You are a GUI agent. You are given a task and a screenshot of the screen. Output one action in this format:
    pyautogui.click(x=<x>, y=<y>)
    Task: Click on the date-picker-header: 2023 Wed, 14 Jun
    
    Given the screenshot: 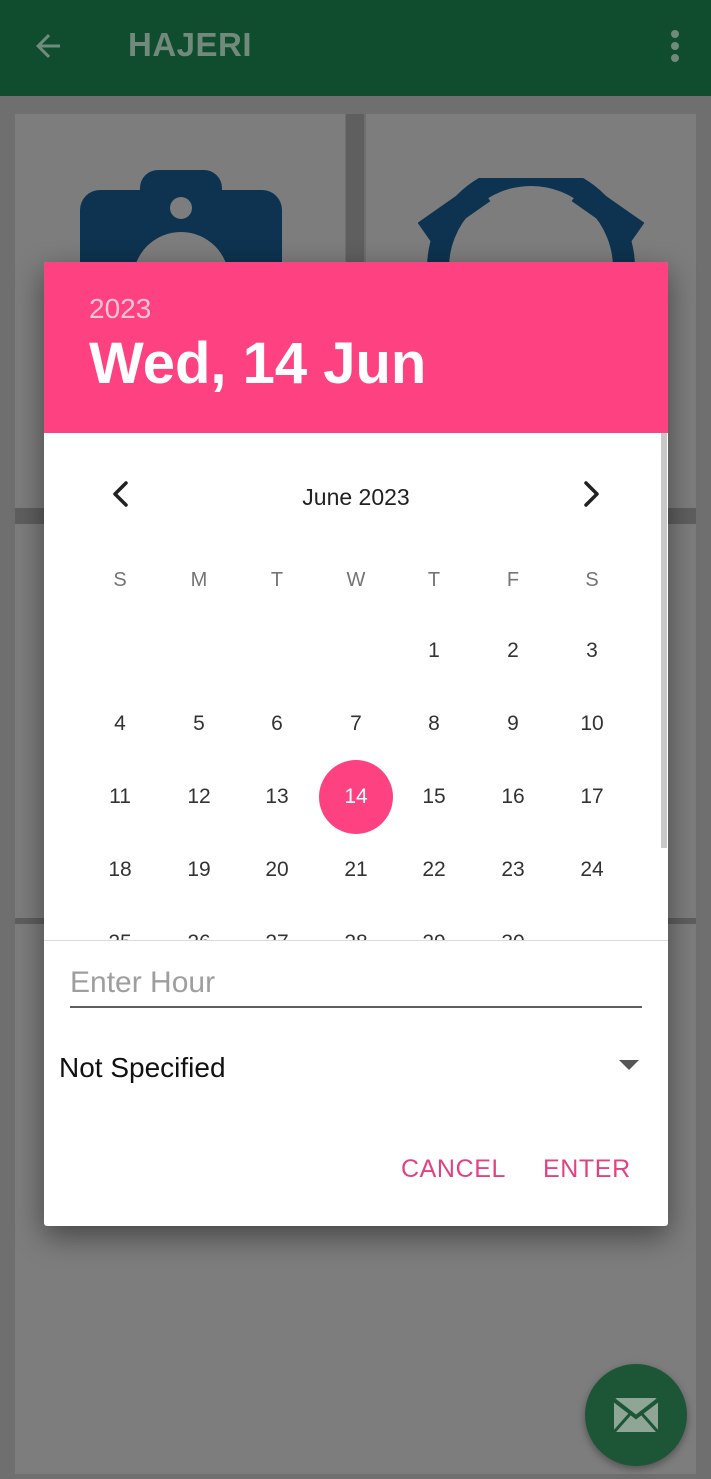 What is the action you would take?
    pyautogui.click(x=356, y=347)
    